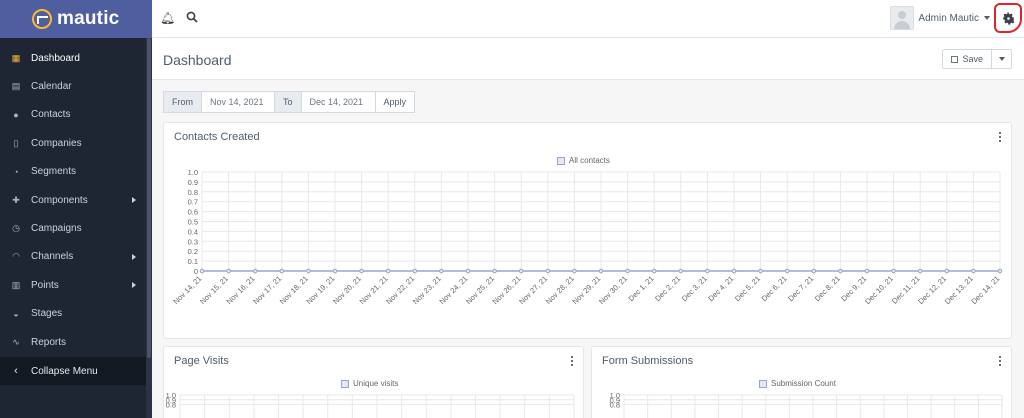  What do you see at coordinates (55, 58) in the screenshot?
I see `sidebar-item-label: Dashboard` at bounding box center [55, 58].